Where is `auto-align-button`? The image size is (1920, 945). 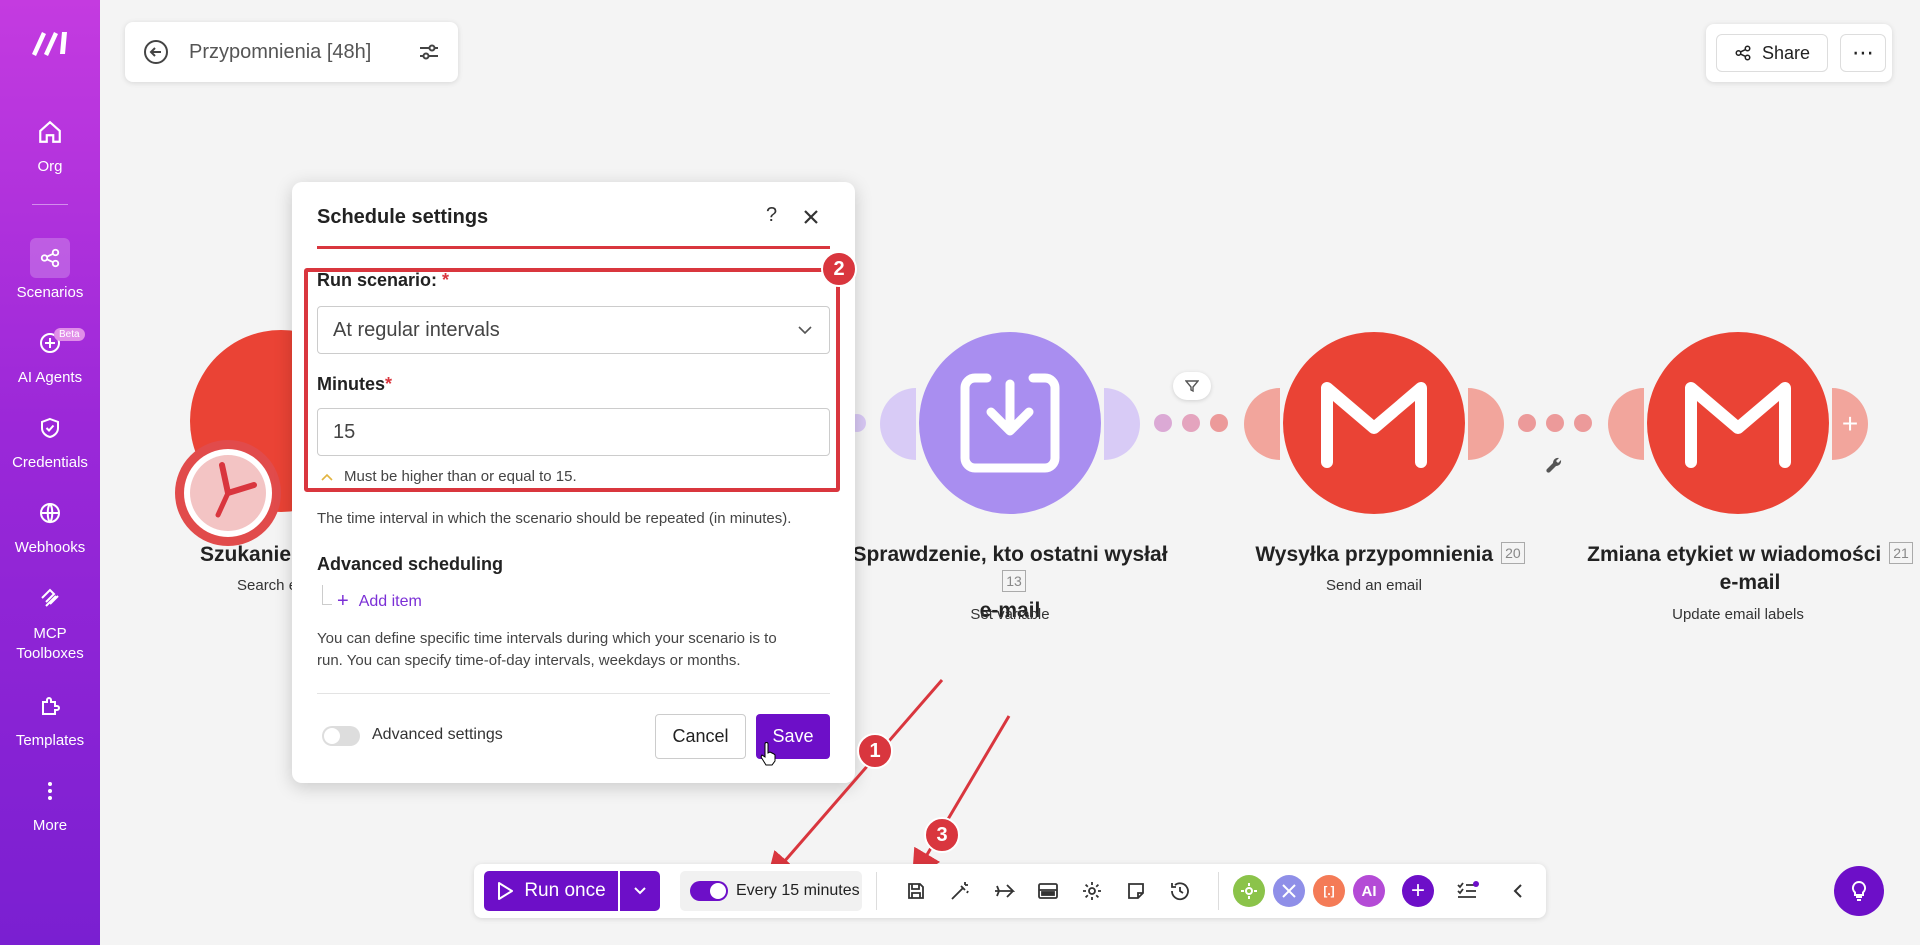
auto-align-button is located at coordinates (960, 891).